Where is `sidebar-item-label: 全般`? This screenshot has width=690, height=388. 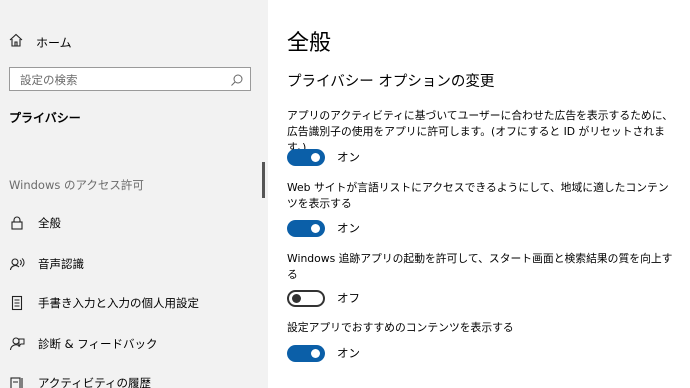
sidebar-item-label: 全般 is located at coordinates (49, 223).